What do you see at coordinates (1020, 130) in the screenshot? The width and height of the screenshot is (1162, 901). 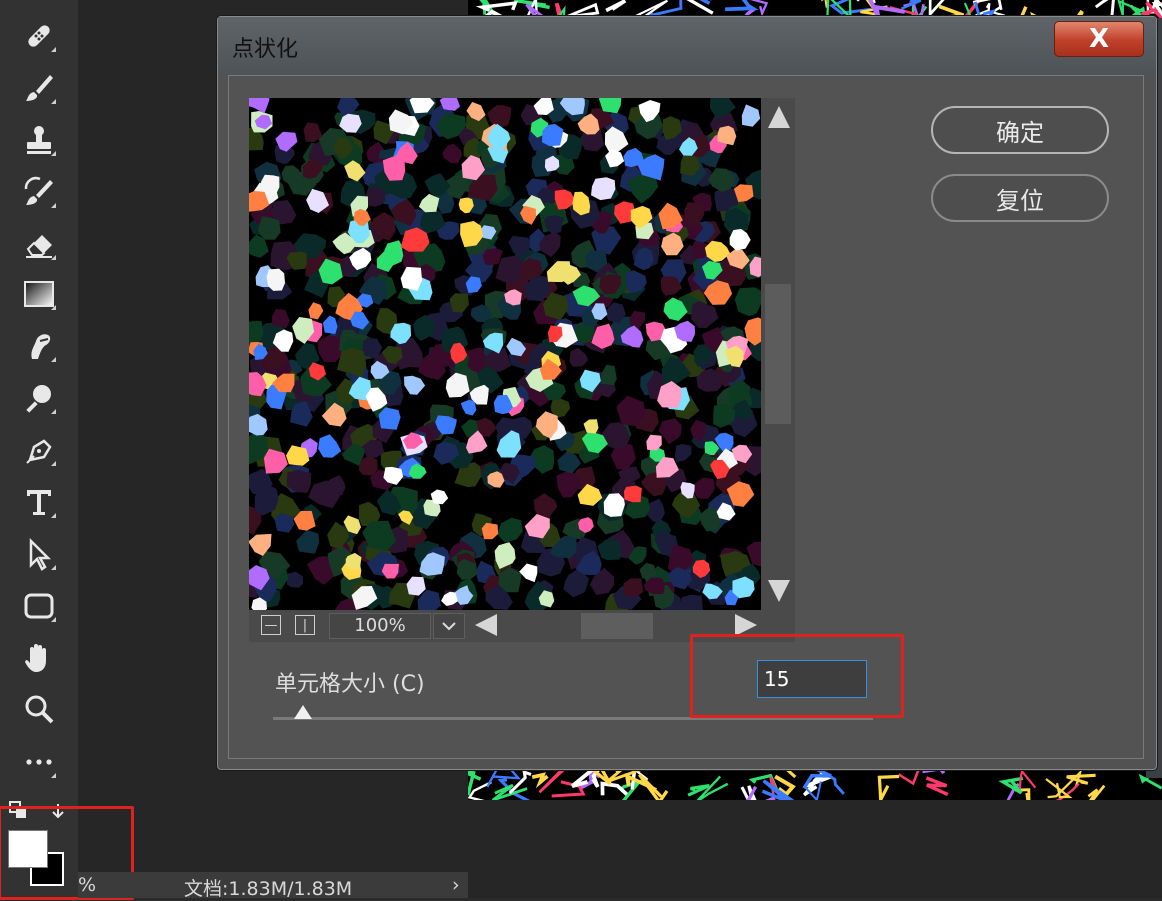 I see `ok-button: 确定` at bounding box center [1020, 130].